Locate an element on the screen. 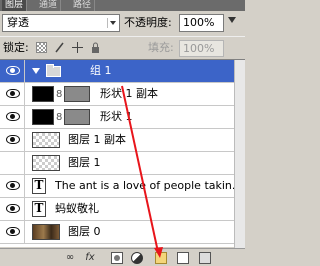  layer-row-shape-1: 8 形状 1 is located at coordinates (122, 117).